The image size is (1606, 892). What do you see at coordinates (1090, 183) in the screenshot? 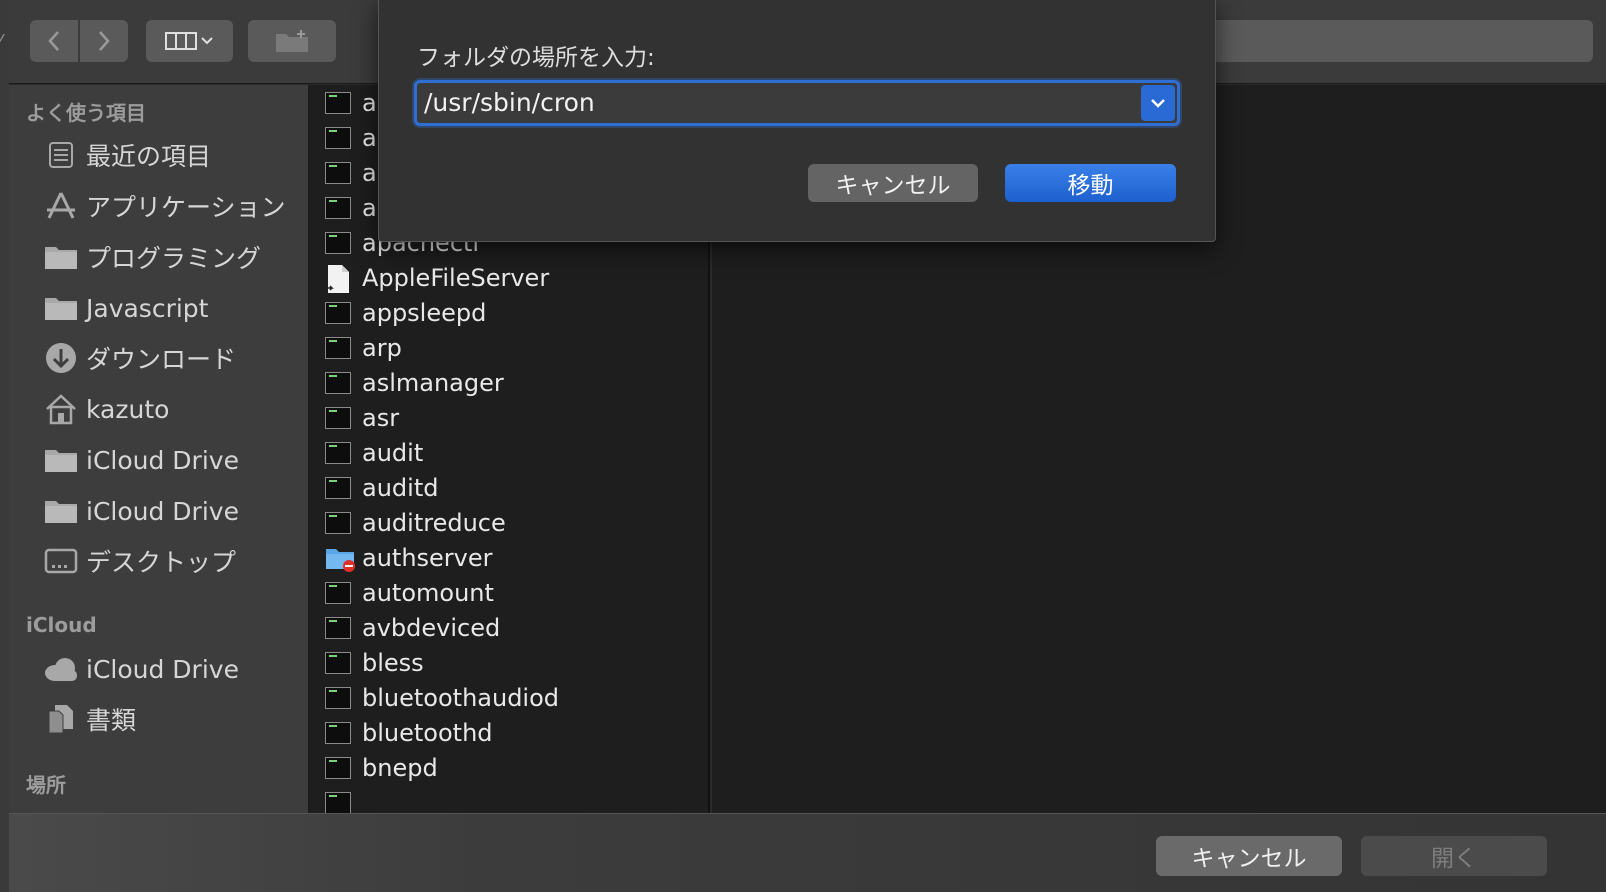
I see `go-button: 移動` at bounding box center [1090, 183].